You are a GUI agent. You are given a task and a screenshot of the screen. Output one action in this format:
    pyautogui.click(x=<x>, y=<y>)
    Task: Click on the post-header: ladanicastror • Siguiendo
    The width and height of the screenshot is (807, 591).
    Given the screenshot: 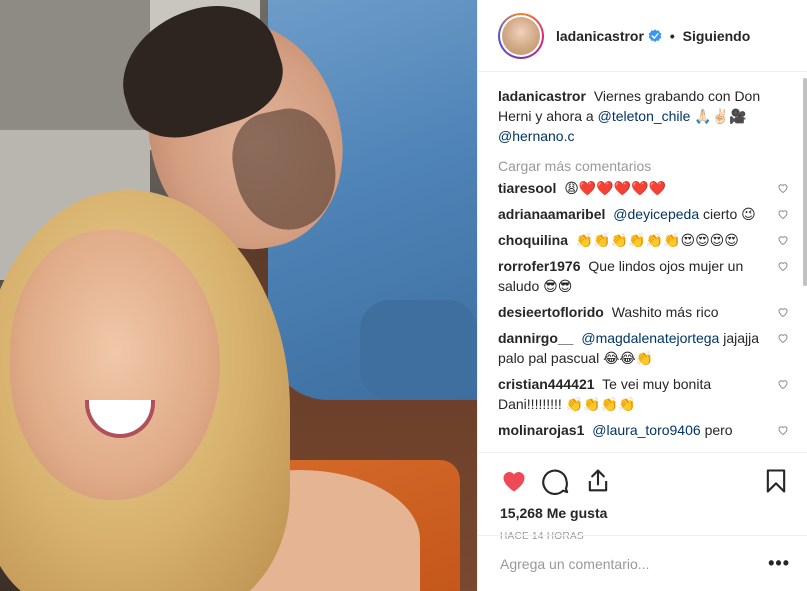 What is the action you would take?
    pyautogui.click(x=642, y=36)
    